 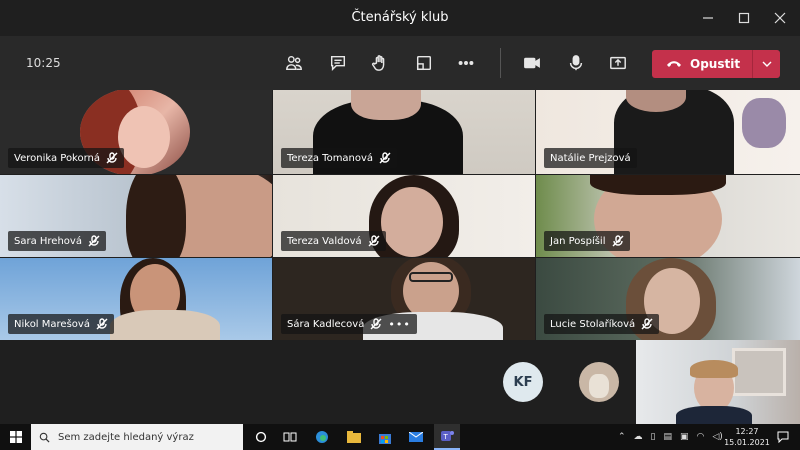 I want to click on participant-name: Lucie Stolaříková, so click(x=593, y=324).